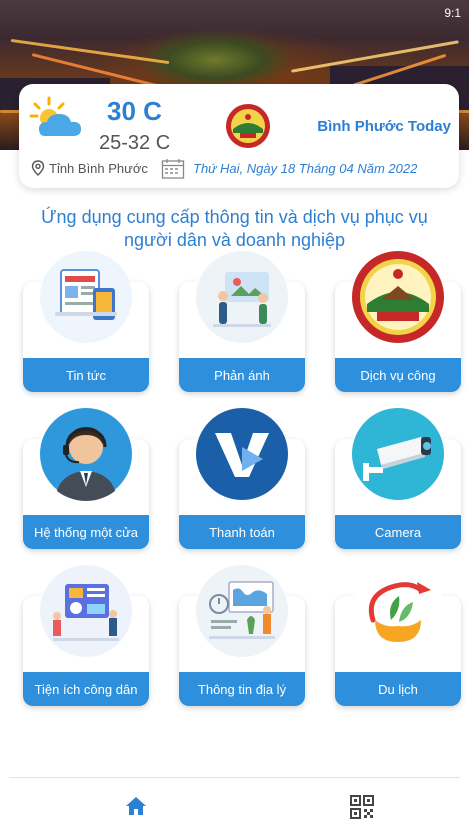 This screenshot has height=835, width=469. What do you see at coordinates (242, 375) in the screenshot?
I see `tile-label: Phản ánh` at bounding box center [242, 375].